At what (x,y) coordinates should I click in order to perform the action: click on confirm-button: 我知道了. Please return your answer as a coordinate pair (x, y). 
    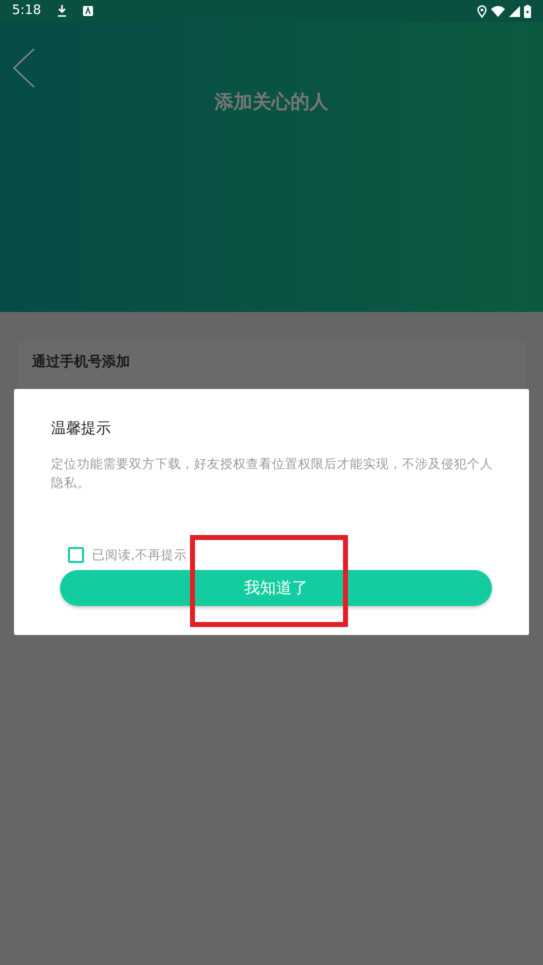
    Looking at the image, I should click on (276, 588).